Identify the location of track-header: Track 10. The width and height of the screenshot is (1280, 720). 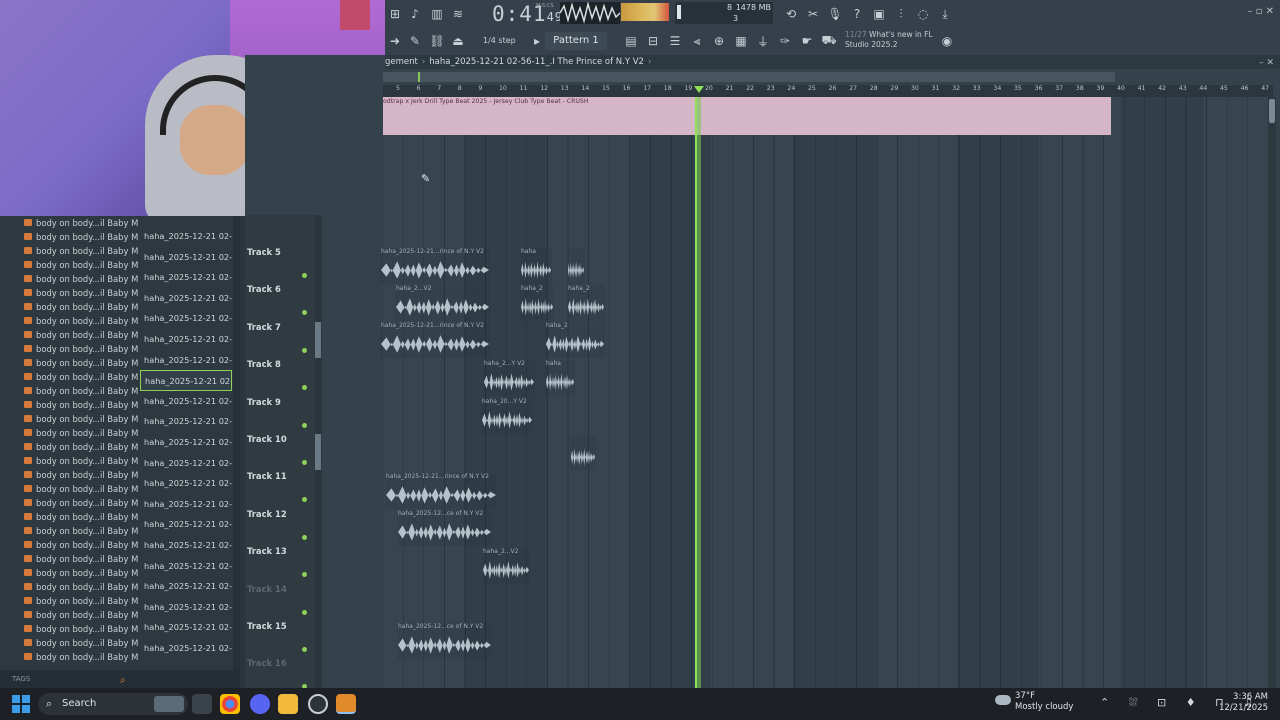
(280, 452).